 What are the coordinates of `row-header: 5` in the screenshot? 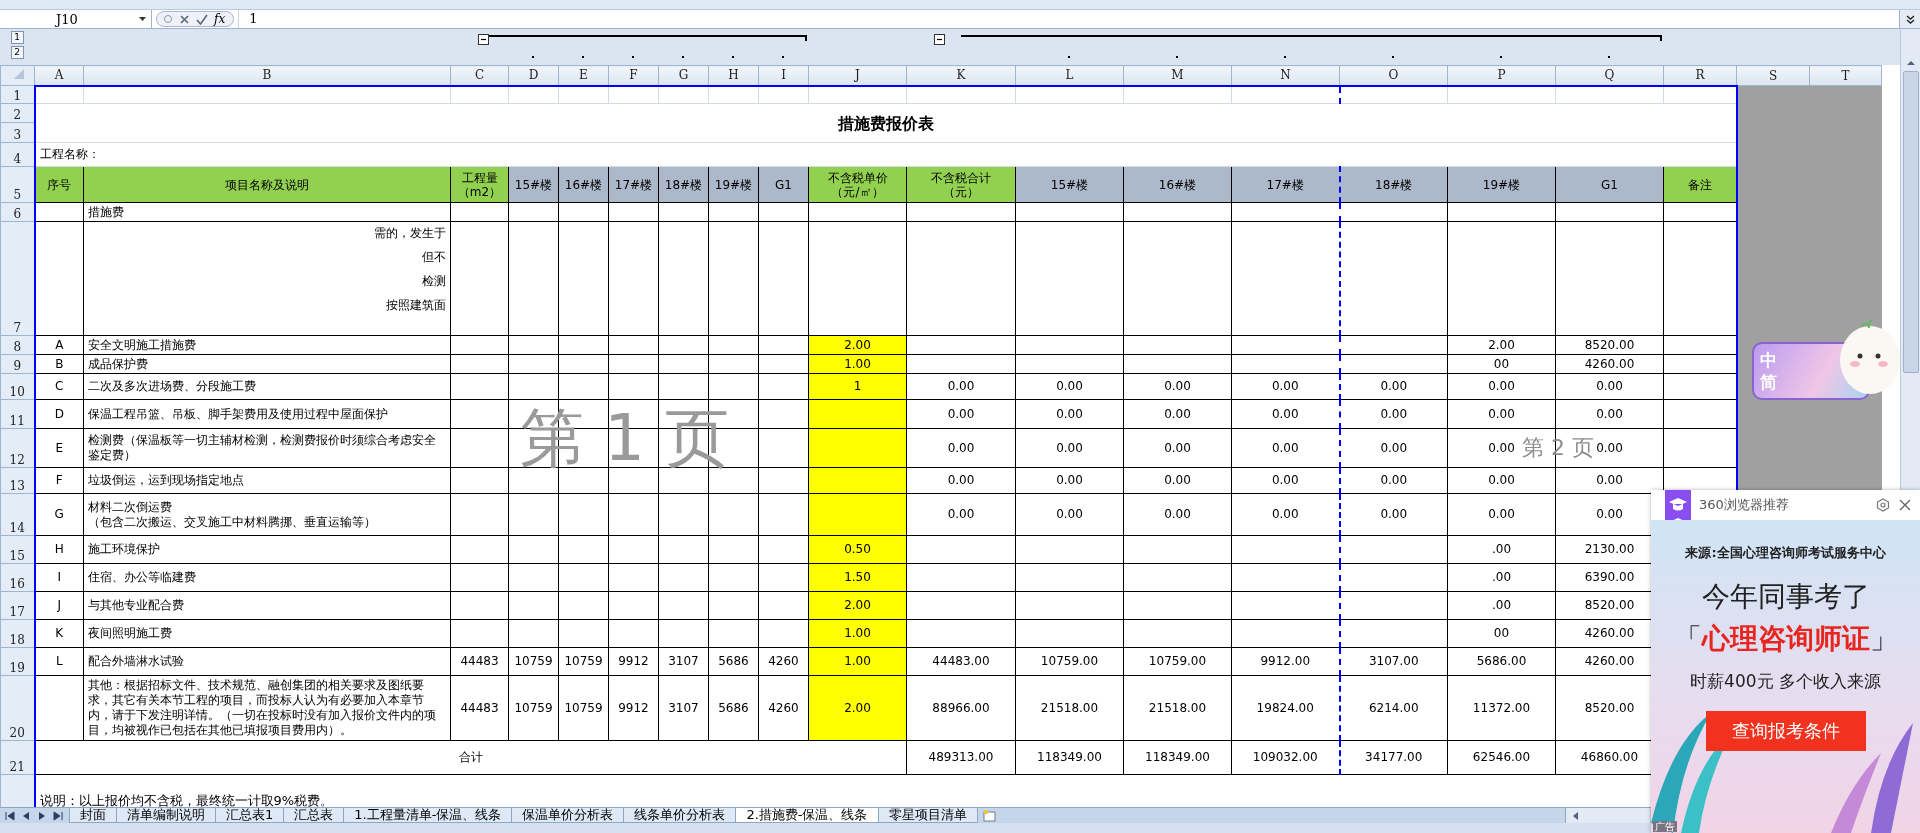 It's located at (17, 184).